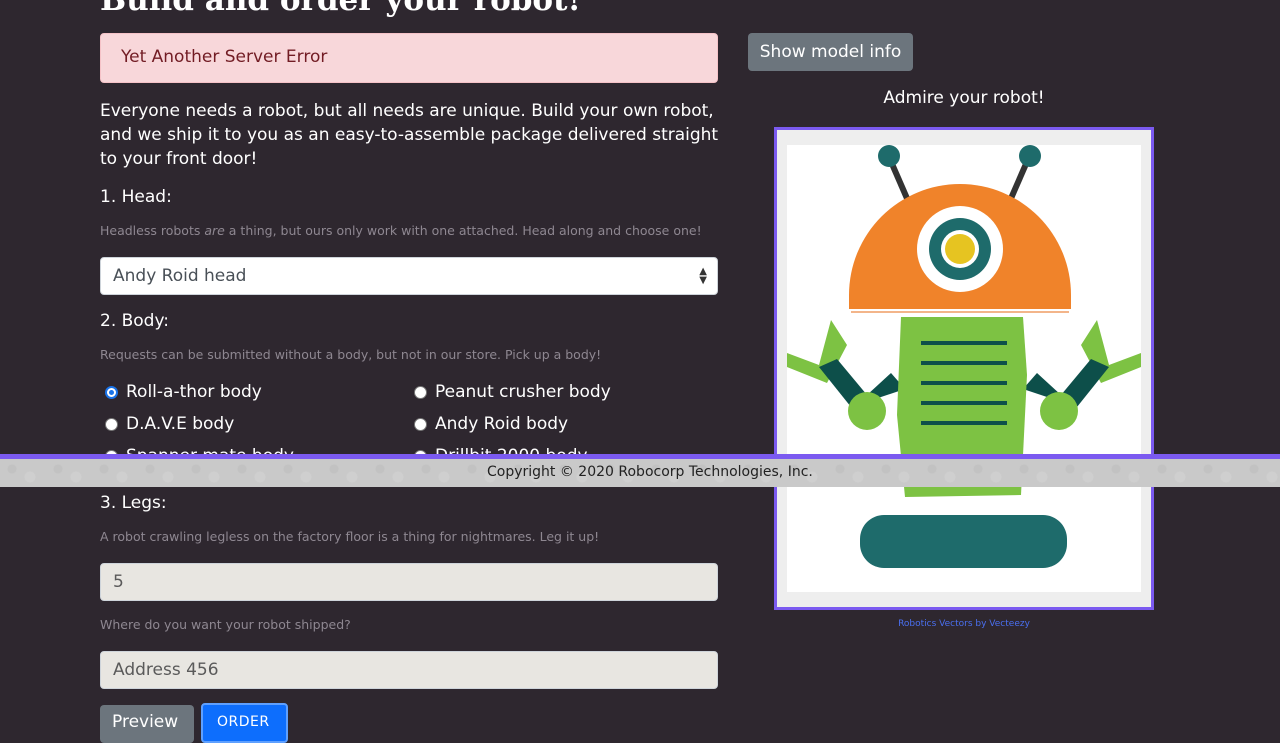 Image resolution: width=1280 pixels, height=743 pixels. I want to click on head-select-value: Andy Roid head, so click(180, 276).